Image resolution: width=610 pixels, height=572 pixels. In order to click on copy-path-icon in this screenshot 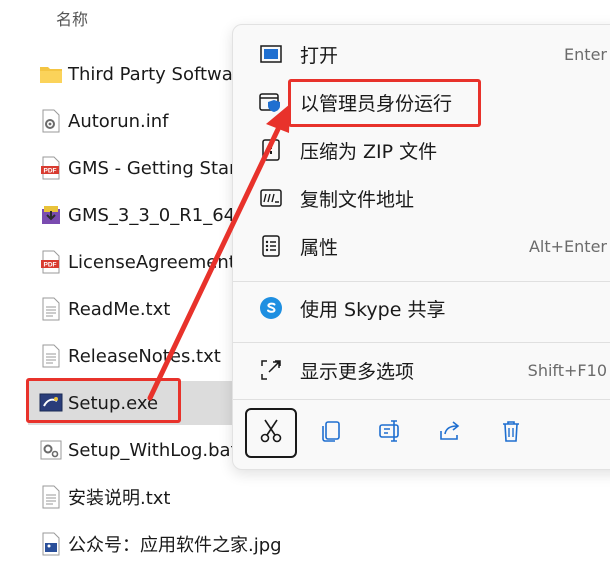, I will do `click(271, 198)`.